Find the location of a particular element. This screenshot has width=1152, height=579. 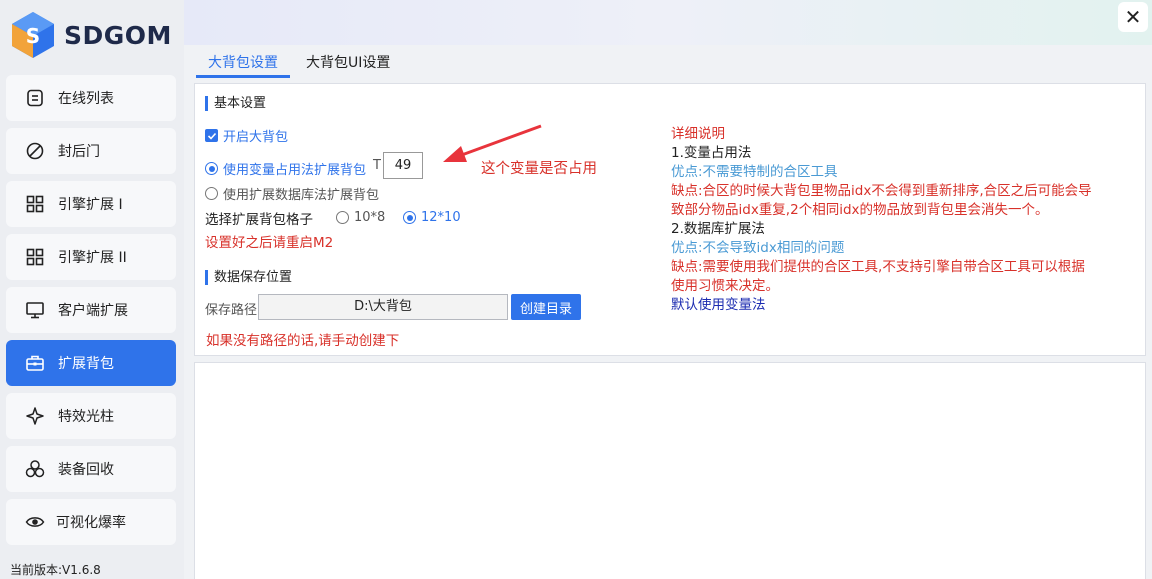

sidebar-item-block-backdoor: 封后门 is located at coordinates (91, 151).